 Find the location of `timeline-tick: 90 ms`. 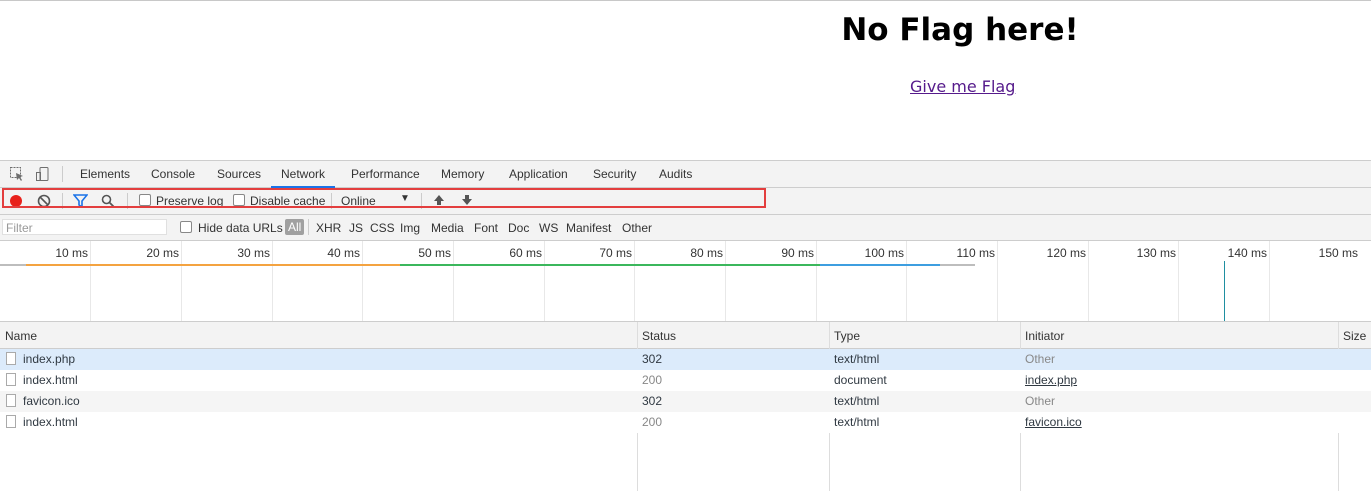

timeline-tick: 90 ms is located at coordinates (797, 253).